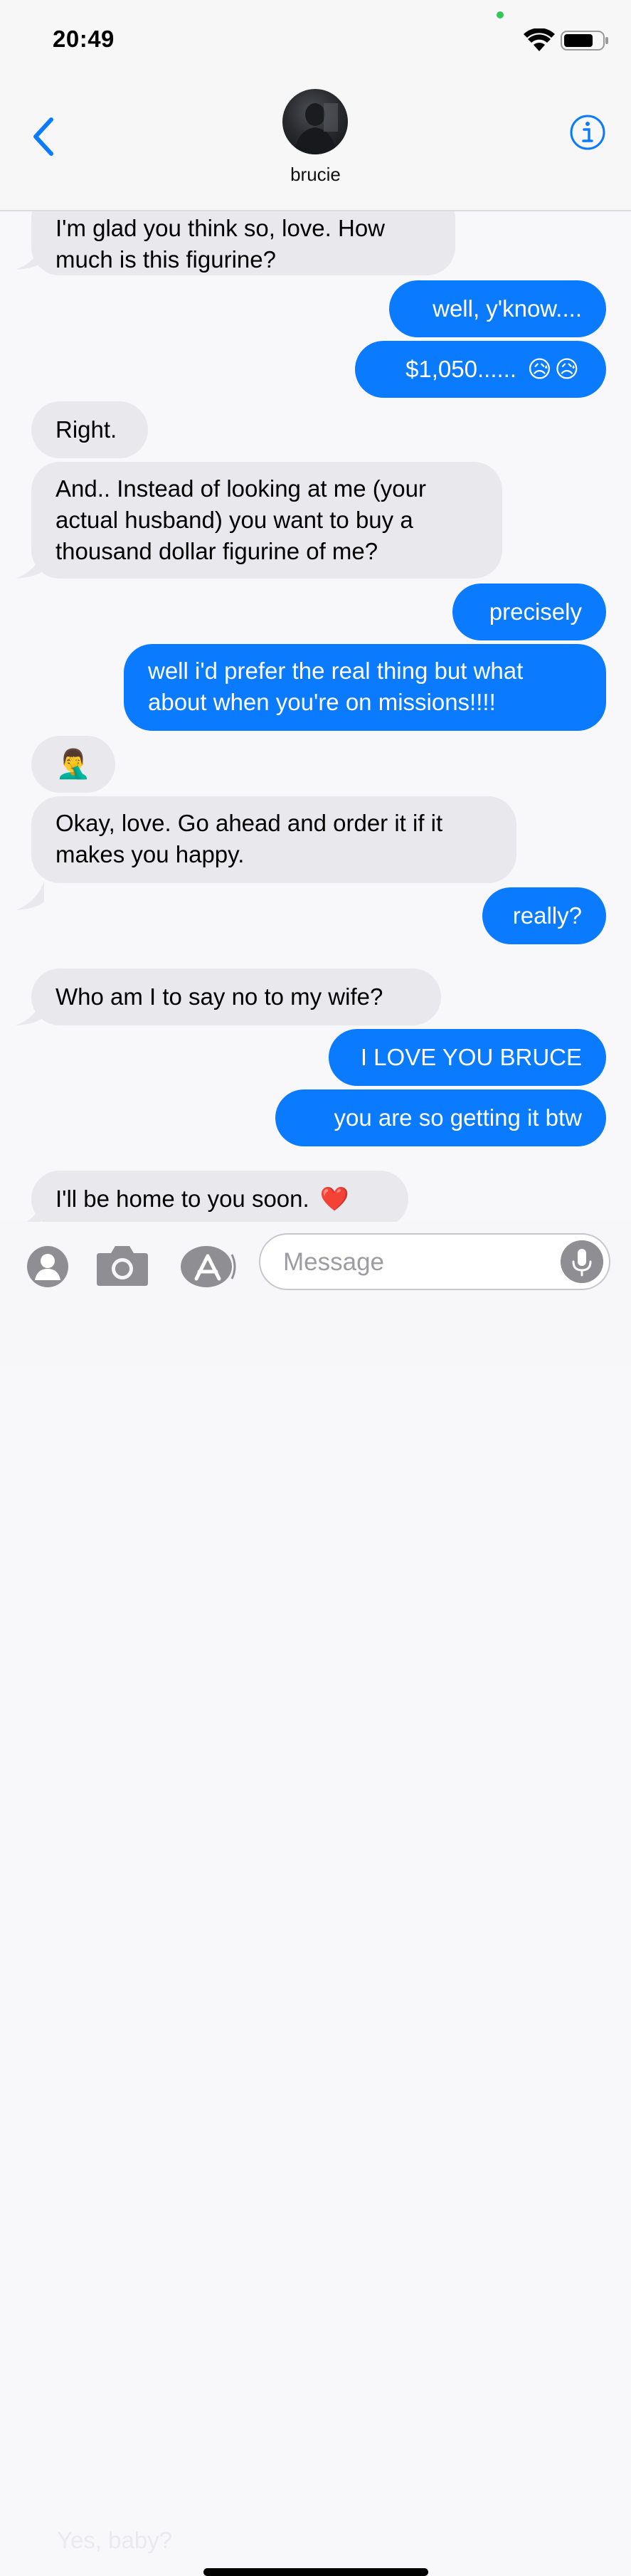 This screenshot has width=631, height=2576. I want to click on message-bubble-outgoing: you are so getting it btw, so click(441, 1118).